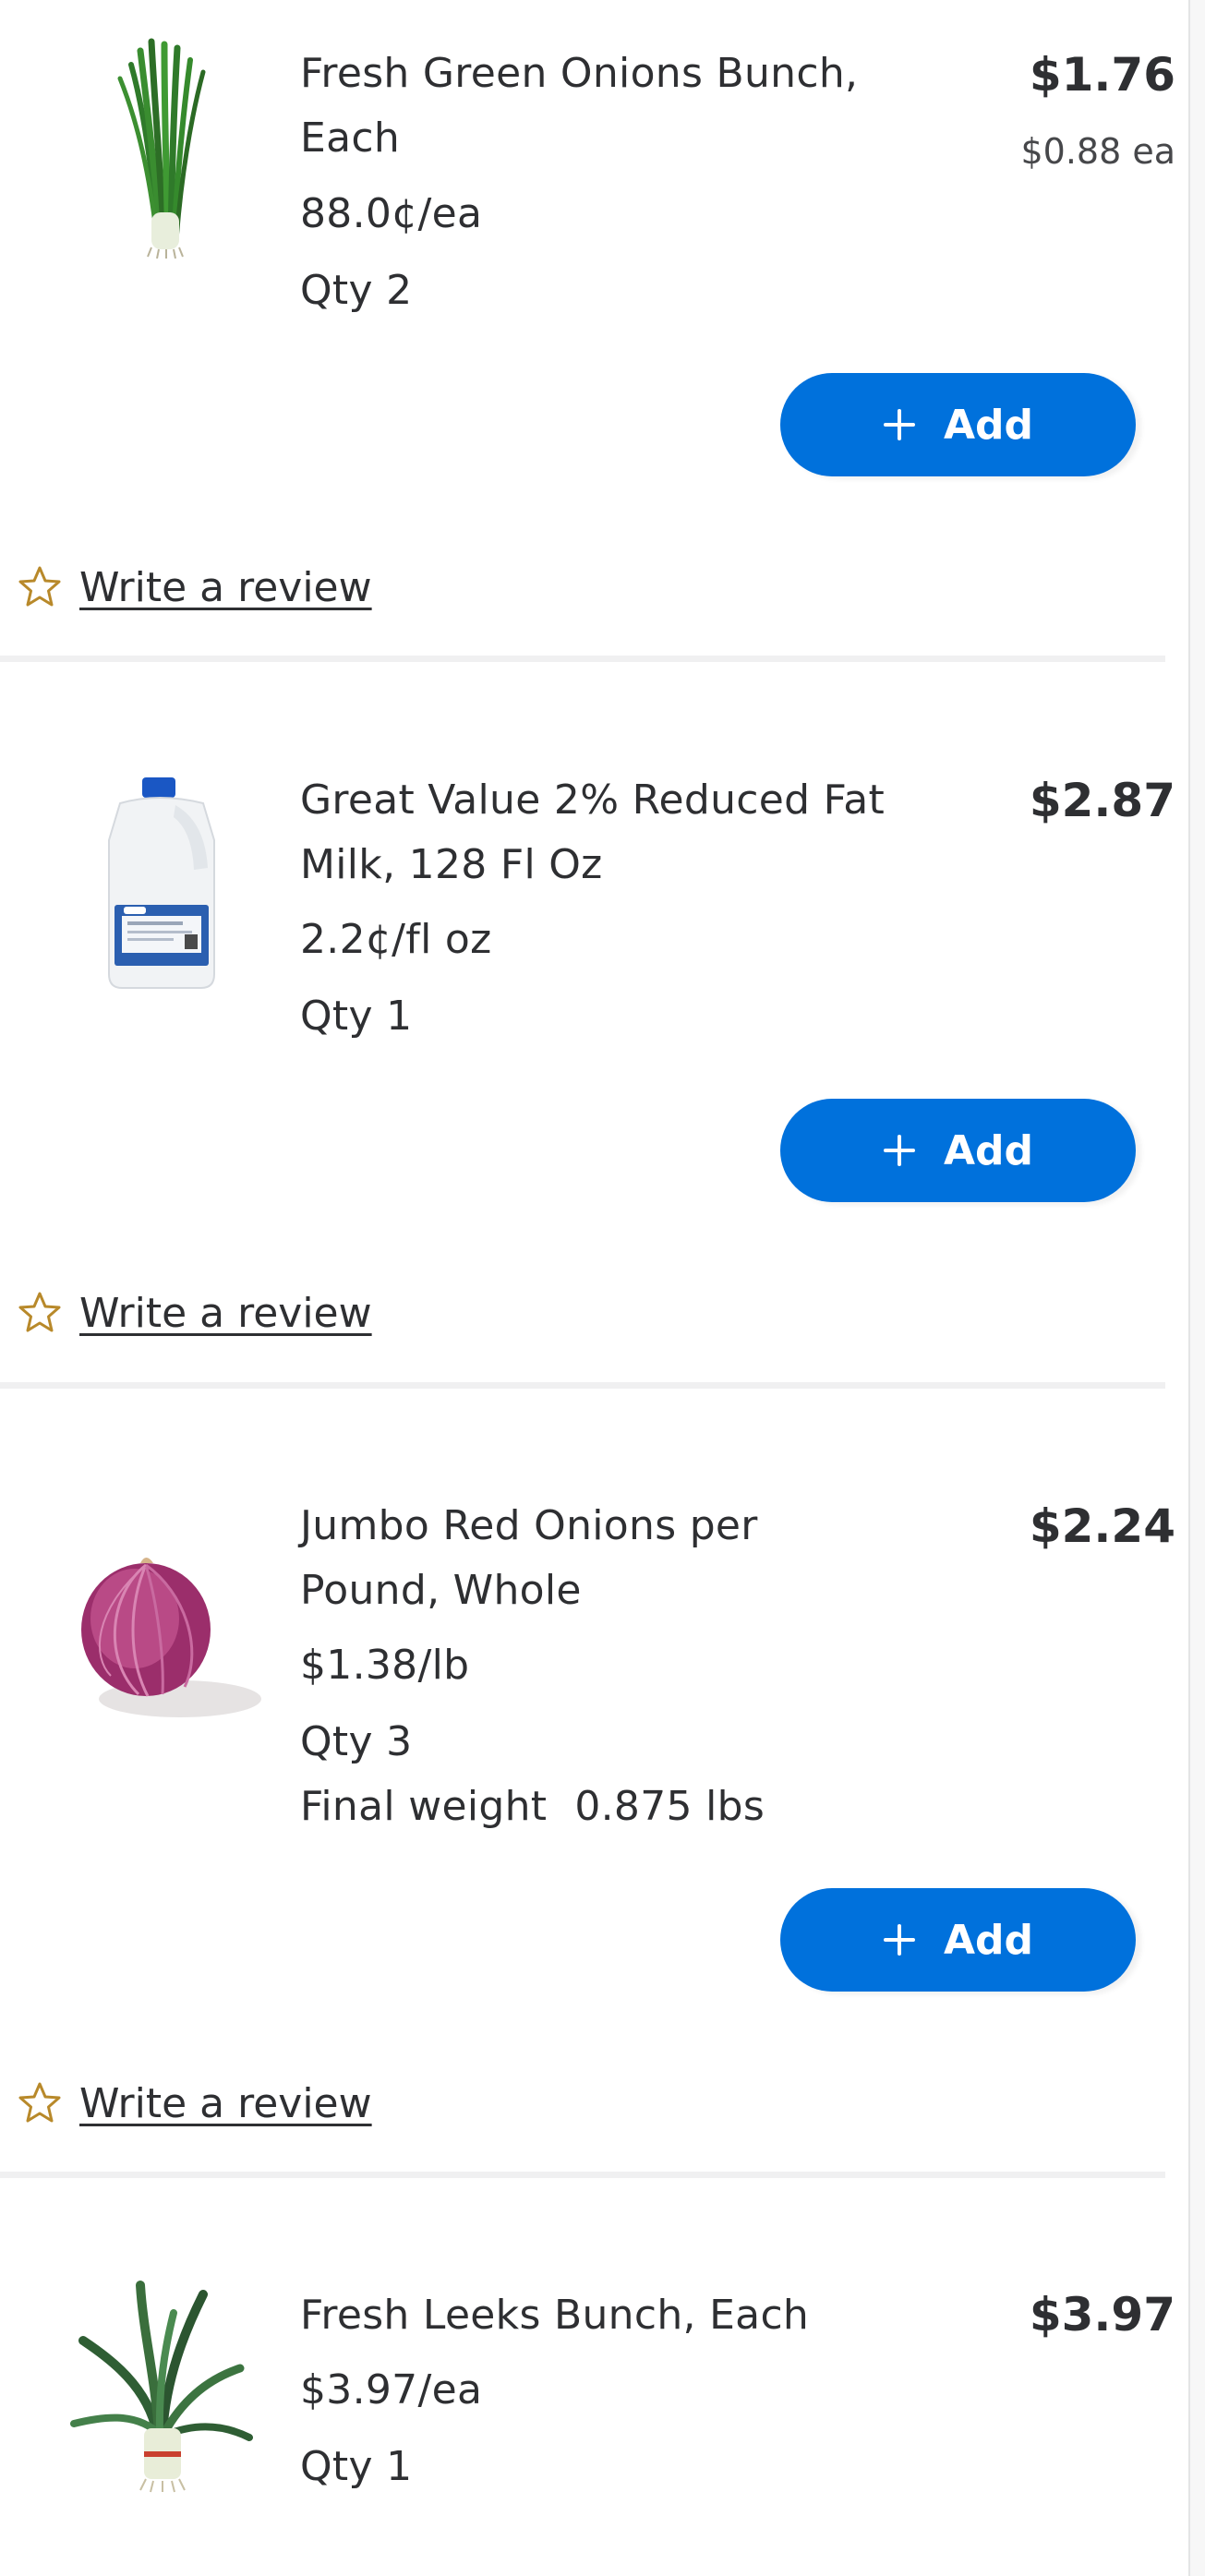 The width and height of the screenshot is (1205, 2576). What do you see at coordinates (396, 939) in the screenshot?
I see `unit-price: 2.2¢/fl oz` at bounding box center [396, 939].